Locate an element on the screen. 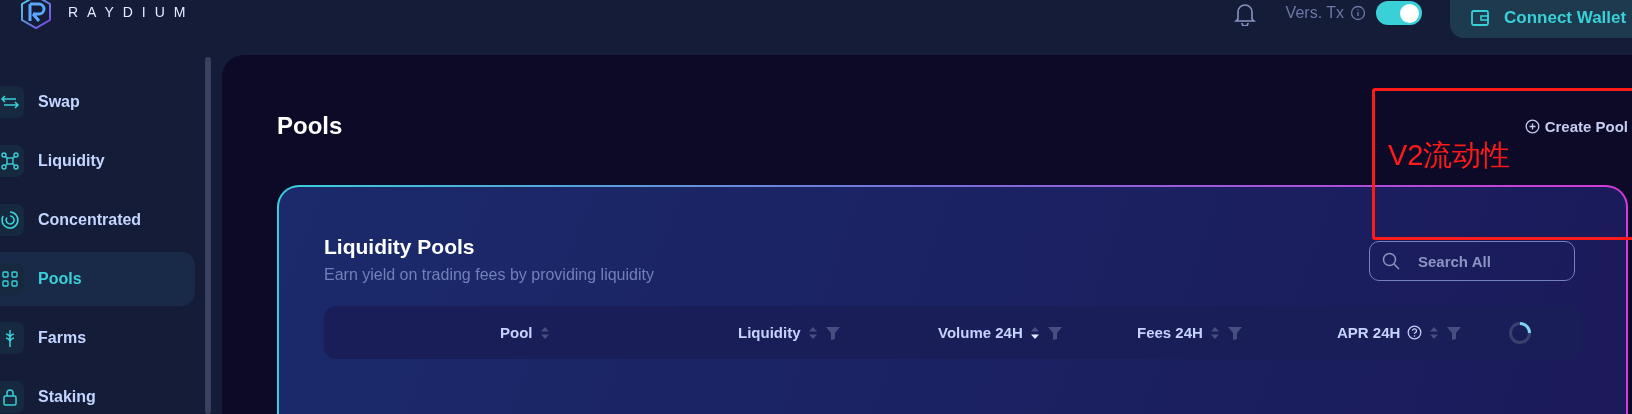 This screenshot has height=414, width=1632. column-header: Volume 24H is located at coordinates (980, 332).